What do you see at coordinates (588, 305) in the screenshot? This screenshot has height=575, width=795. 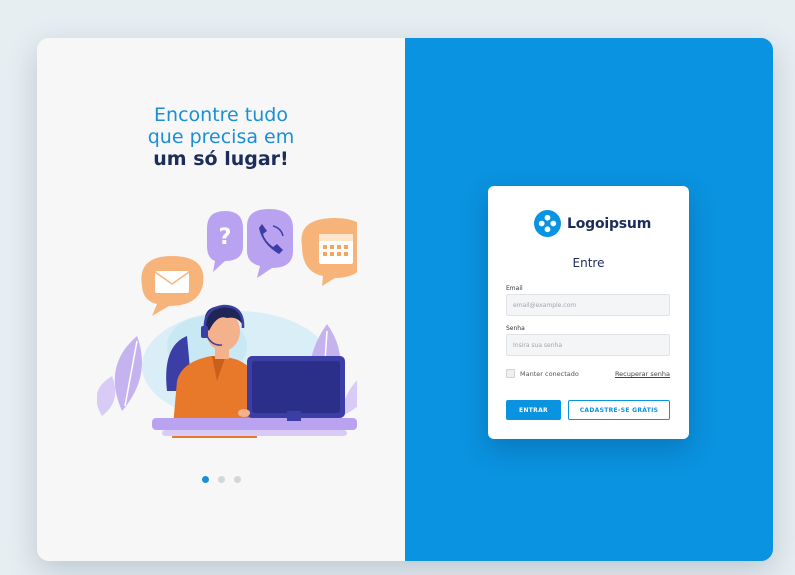 I see `email-field` at bounding box center [588, 305].